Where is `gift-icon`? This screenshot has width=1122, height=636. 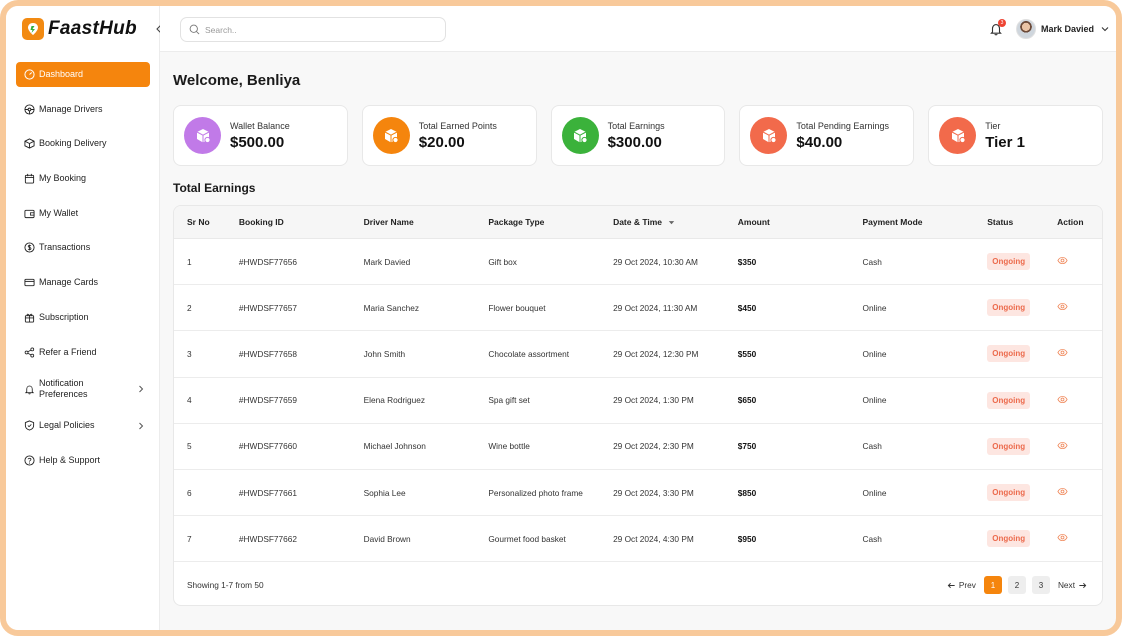 gift-icon is located at coordinates (29, 317).